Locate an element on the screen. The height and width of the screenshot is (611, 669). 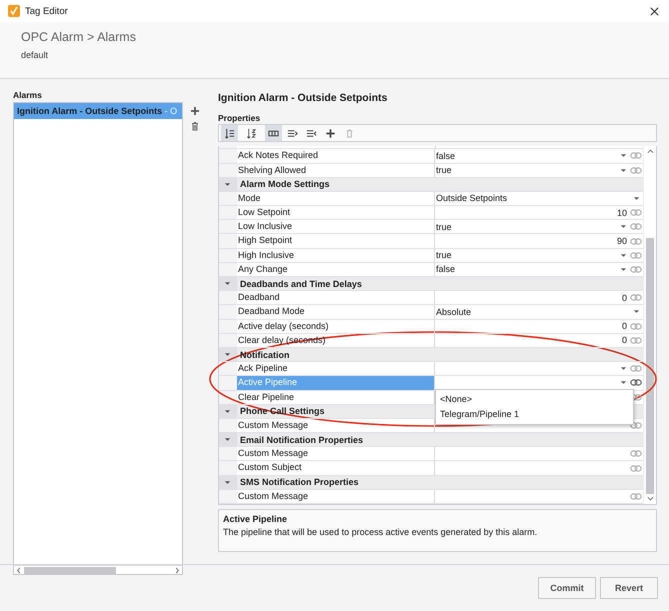
properties-label: Properties is located at coordinates (240, 118).